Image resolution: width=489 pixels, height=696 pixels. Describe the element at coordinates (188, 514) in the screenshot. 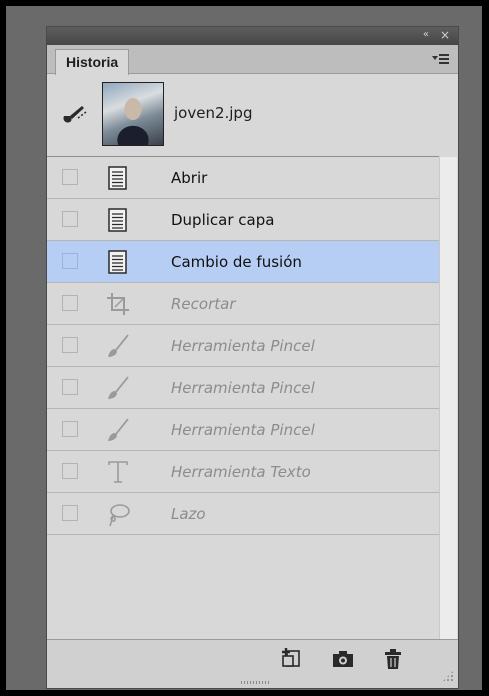

I see `history-state-label: Lazo` at that location.